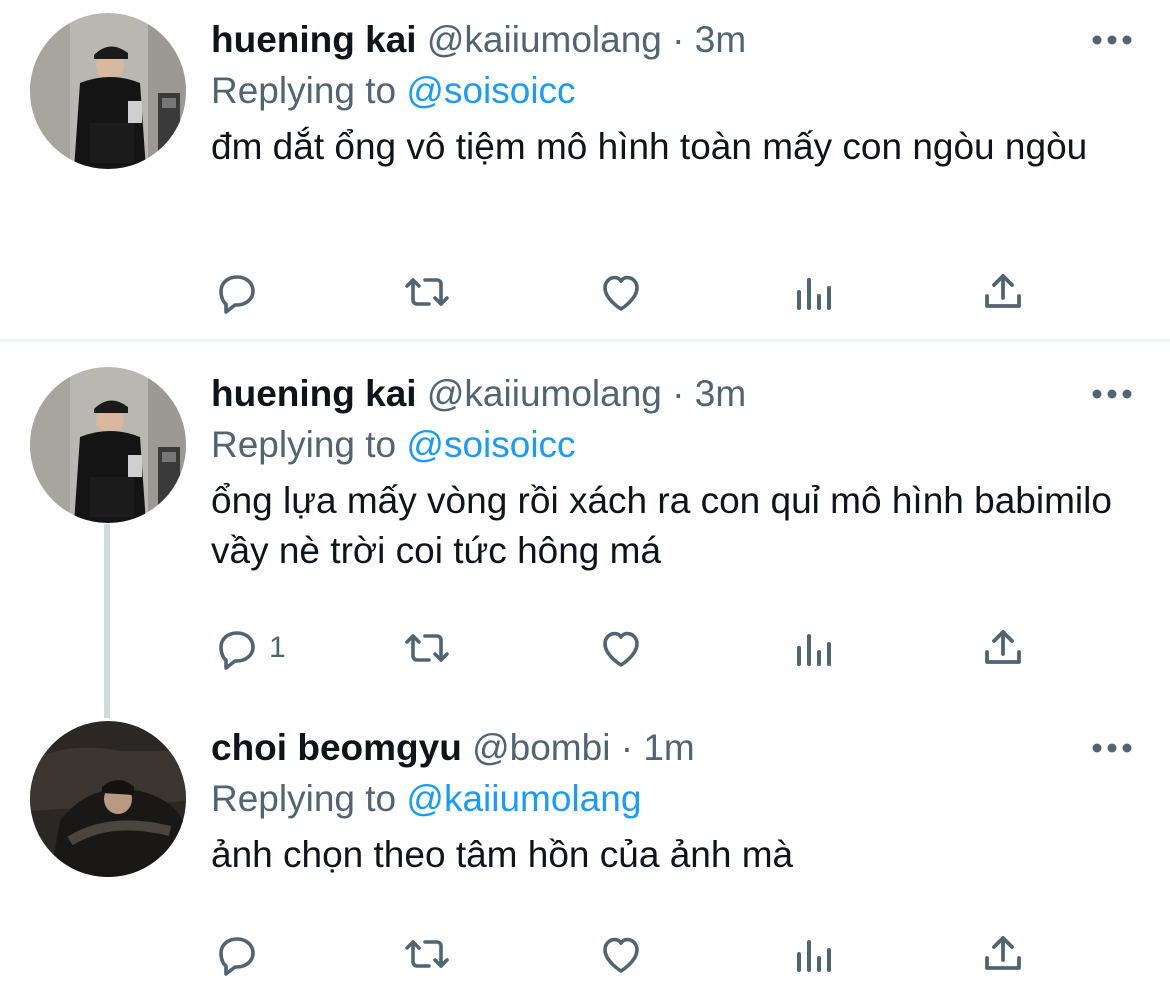  What do you see at coordinates (277, 647) in the screenshot?
I see `reply-count: 1` at bounding box center [277, 647].